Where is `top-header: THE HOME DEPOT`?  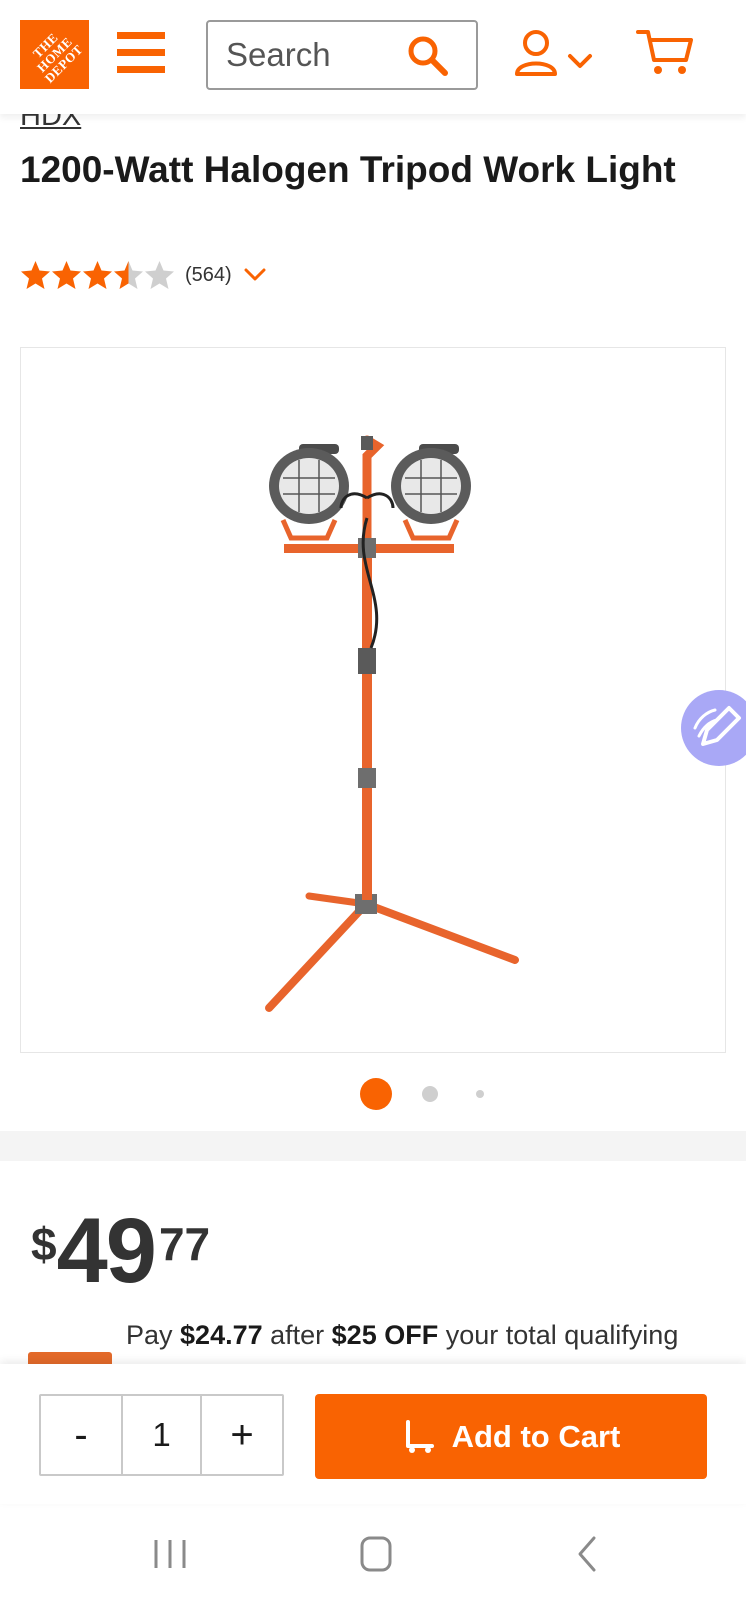 top-header: THE HOME DEPOT is located at coordinates (373, 57).